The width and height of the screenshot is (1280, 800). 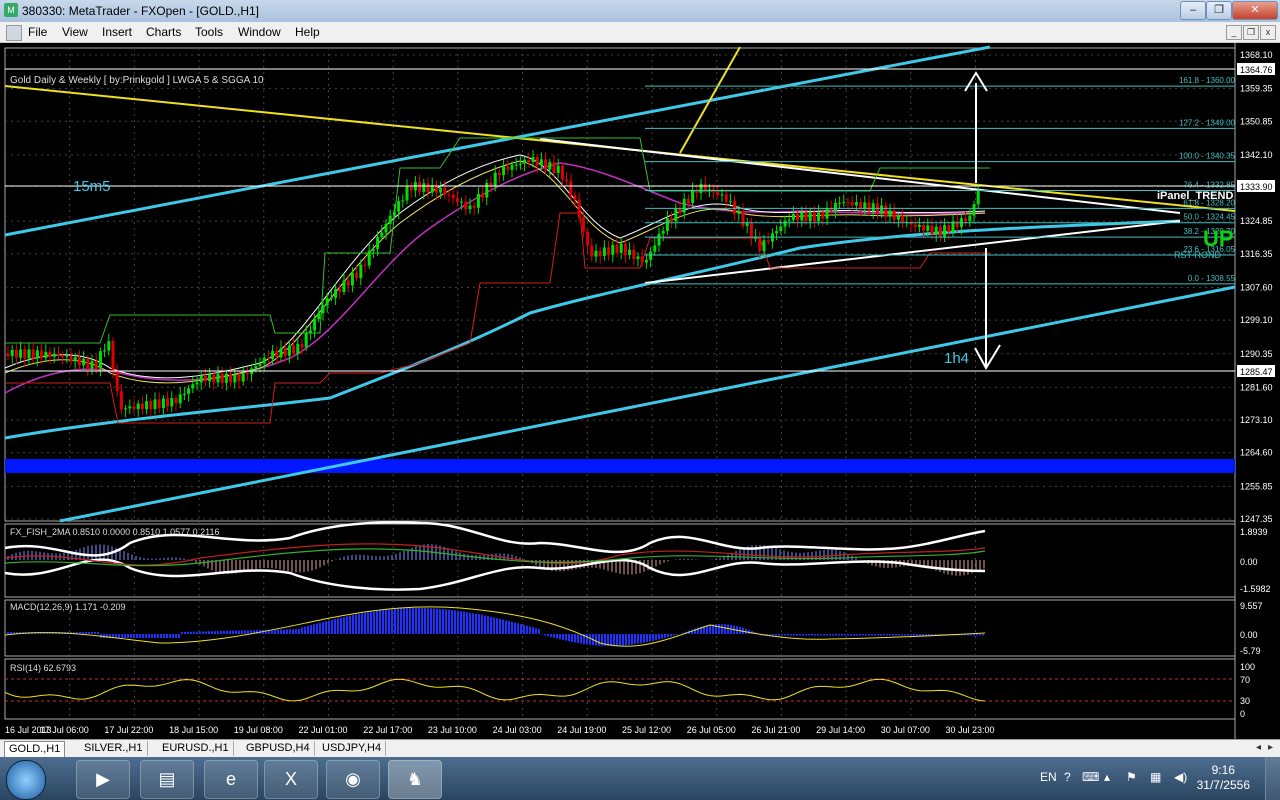 What do you see at coordinates (1251, 32) in the screenshot?
I see `mdi-restore-button: ❐` at bounding box center [1251, 32].